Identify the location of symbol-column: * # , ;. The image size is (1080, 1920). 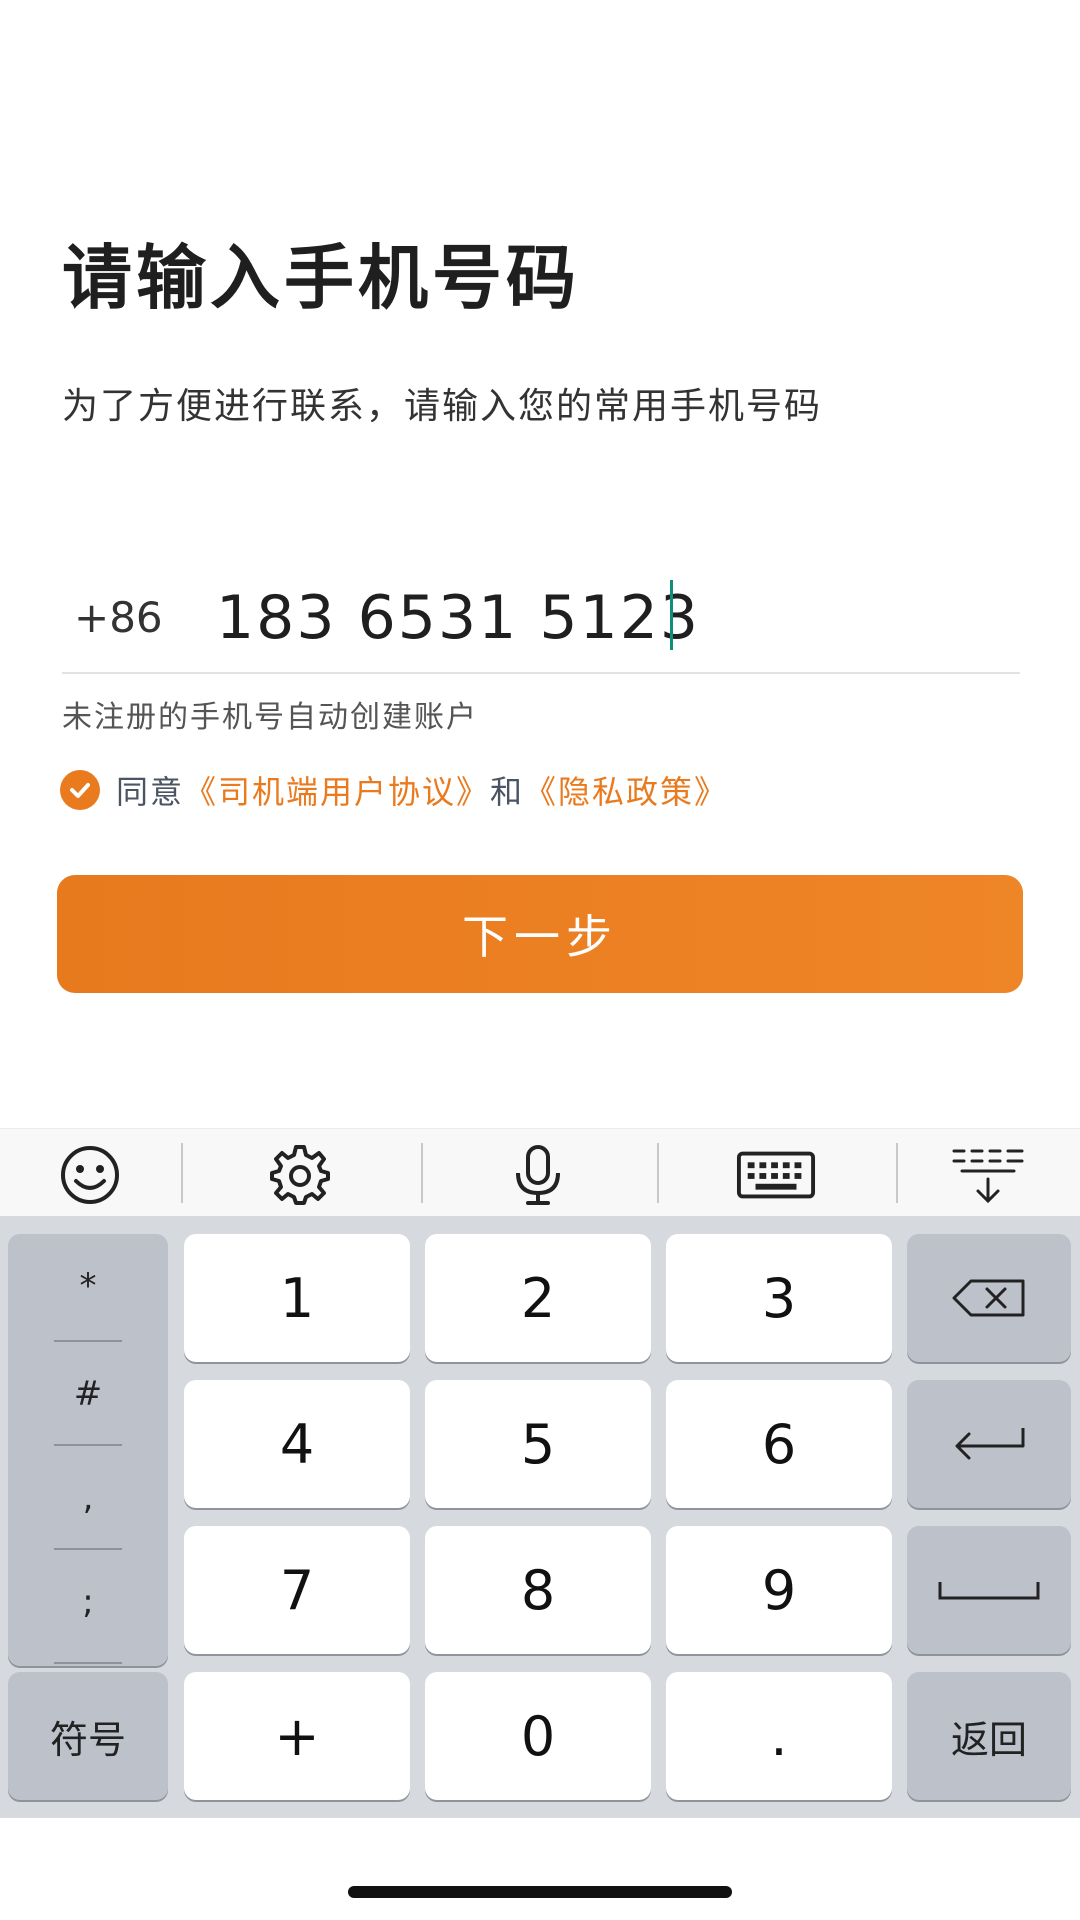
(88, 1450).